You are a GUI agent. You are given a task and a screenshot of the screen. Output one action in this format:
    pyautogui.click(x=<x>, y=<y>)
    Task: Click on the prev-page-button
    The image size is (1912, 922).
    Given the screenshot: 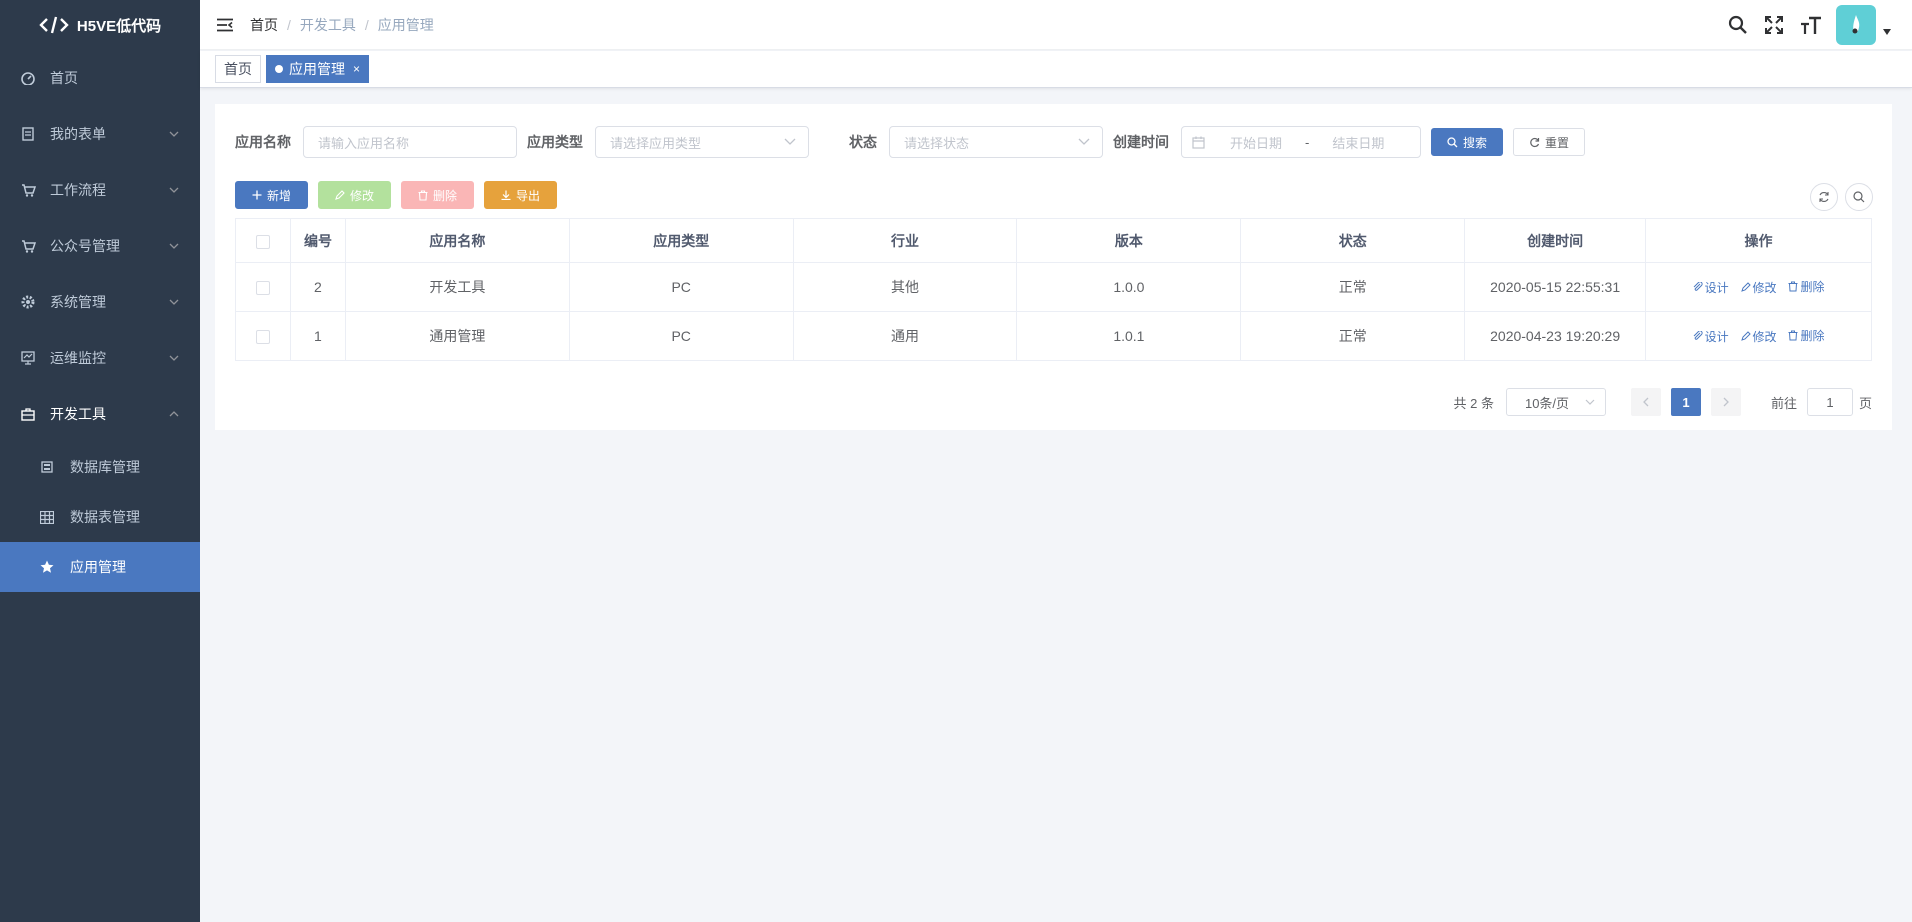 What is the action you would take?
    pyautogui.click(x=1645, y=402)
    